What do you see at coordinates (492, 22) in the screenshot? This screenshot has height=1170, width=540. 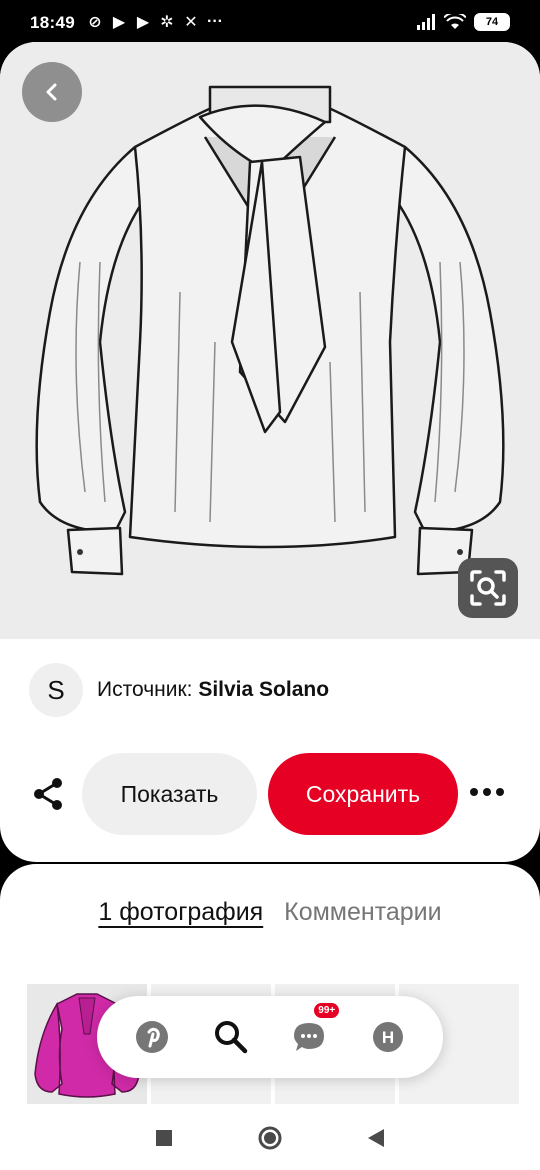 I see `battery-icon: 74` at bounding box center [492, 22].